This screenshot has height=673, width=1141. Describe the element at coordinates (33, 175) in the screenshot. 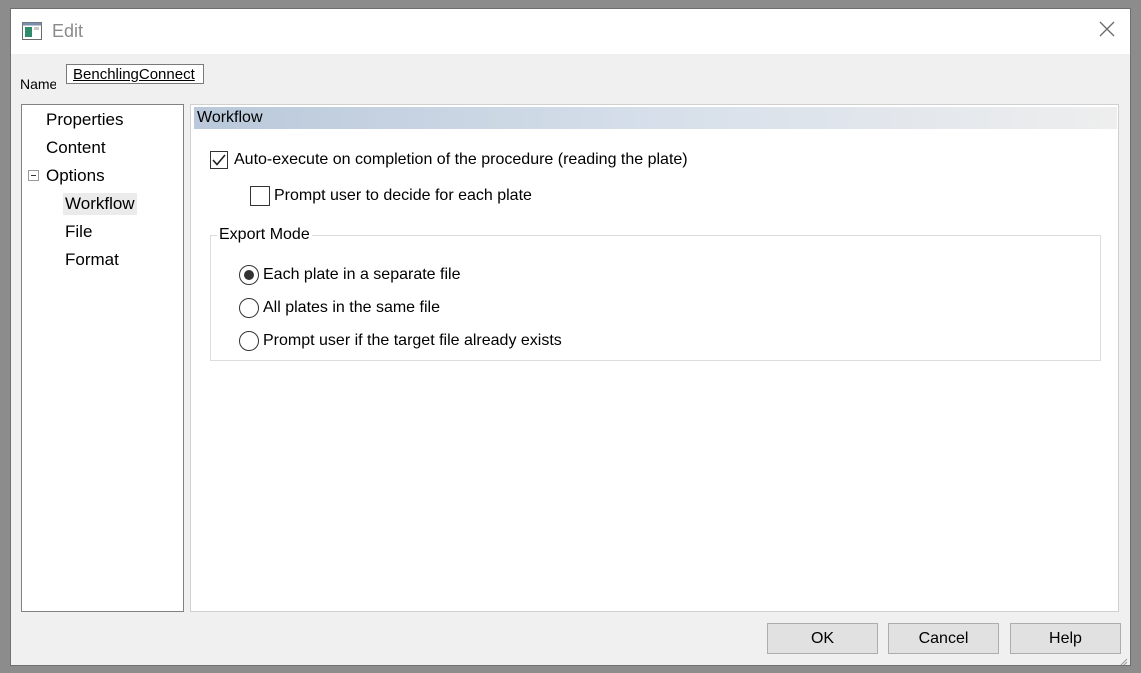

I see `collapse-minus-icon` at that location.